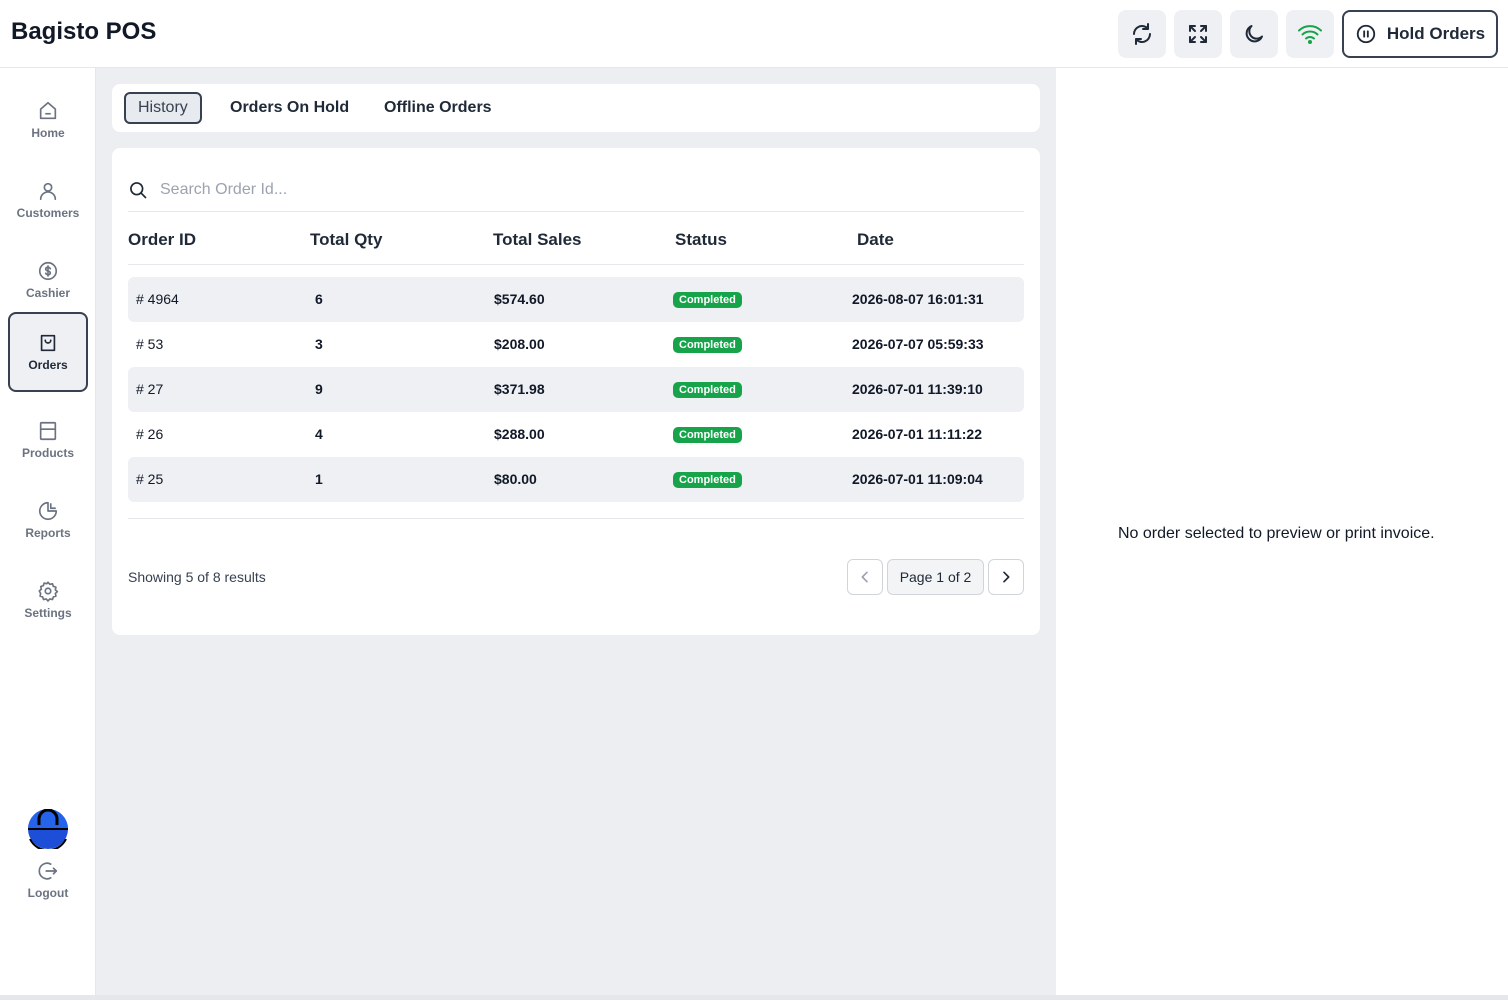 The width and height of the screenshot is (1508, 1000). I want to click on sidebar-item-label: Customers, so click(48, 213).